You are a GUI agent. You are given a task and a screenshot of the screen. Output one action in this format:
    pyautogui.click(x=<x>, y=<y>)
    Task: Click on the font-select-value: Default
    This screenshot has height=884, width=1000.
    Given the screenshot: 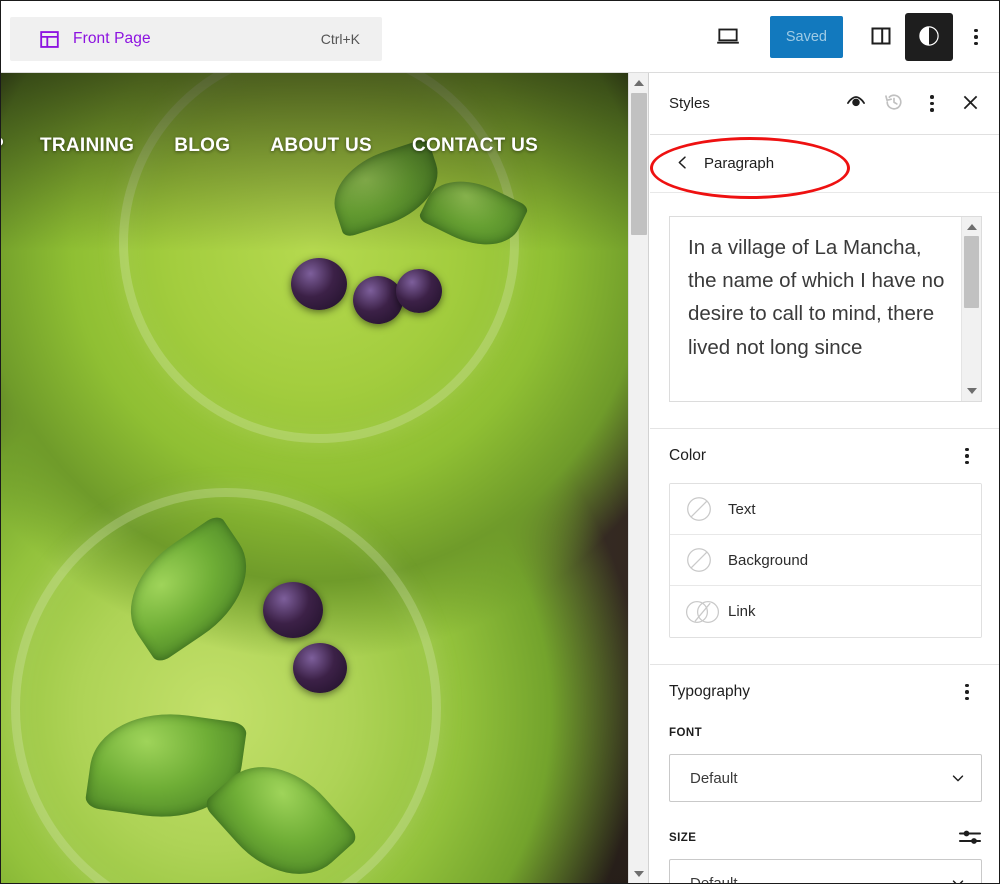 What is the action you would take?
    pyautogui.click(x=714, y=778)
    